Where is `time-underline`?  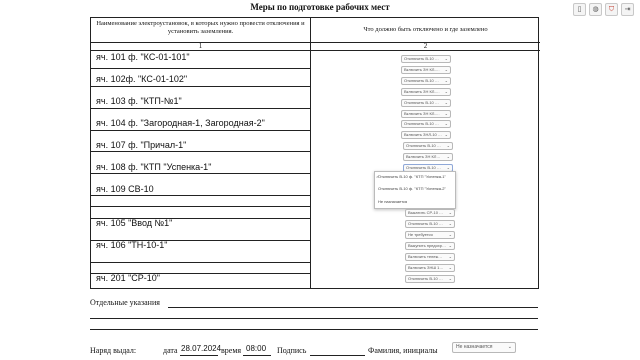 time-underline is located at coordinates (257, 355).